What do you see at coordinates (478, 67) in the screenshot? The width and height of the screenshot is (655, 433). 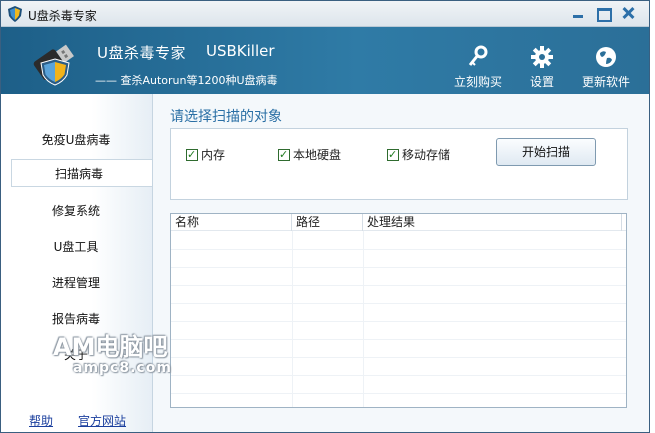 I see `buy-now-button: 立刻购买` at bounding box center [478, 67].